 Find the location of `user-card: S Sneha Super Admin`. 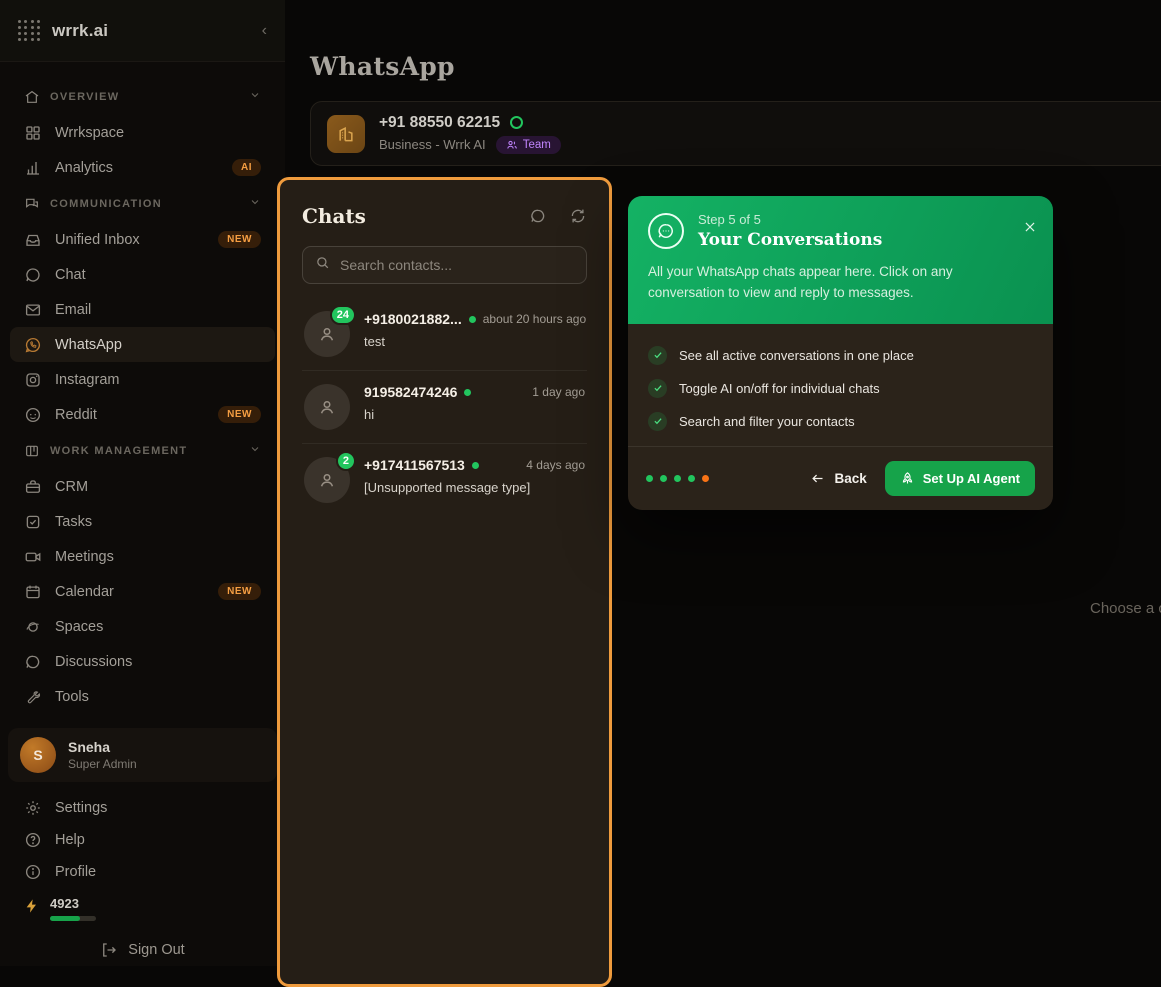

user-card: S Sneha Super Admin is located at coordinates (142, 755).